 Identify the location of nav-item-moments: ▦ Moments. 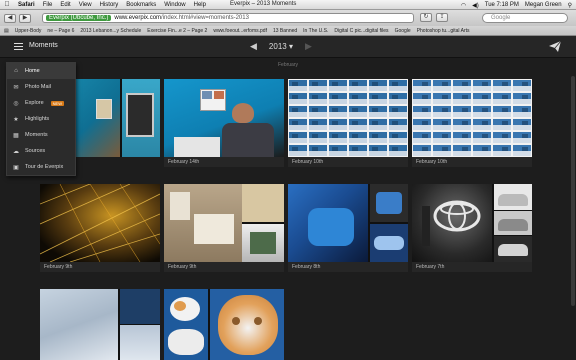
(41, 135).